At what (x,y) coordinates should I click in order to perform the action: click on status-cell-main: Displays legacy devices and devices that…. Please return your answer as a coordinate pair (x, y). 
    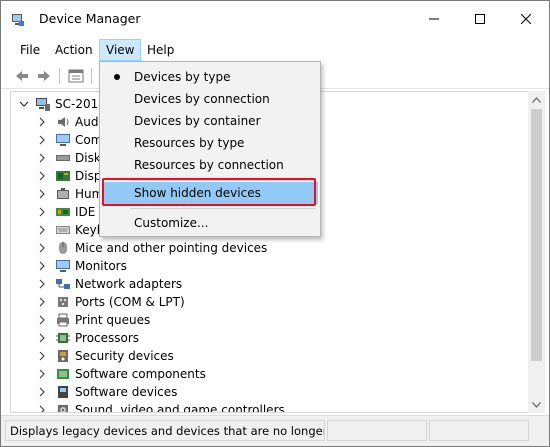
    Looking at the image, I should click on (165, 430).